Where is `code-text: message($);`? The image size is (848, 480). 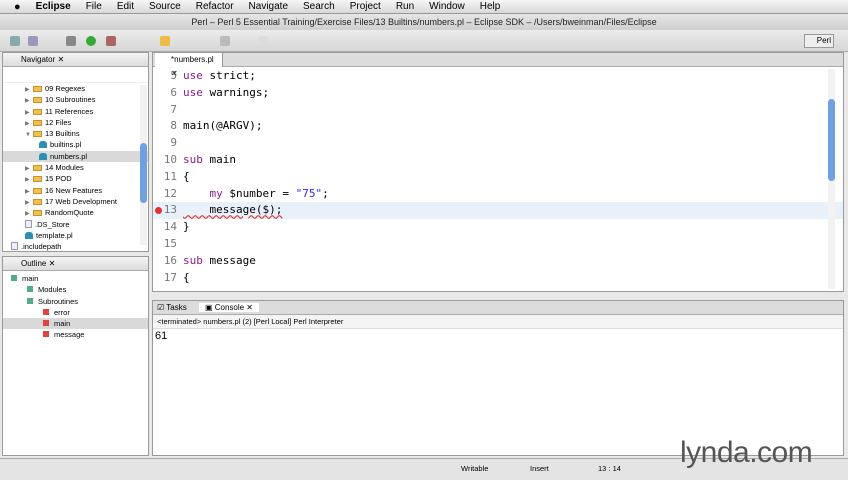 code-text: message($); is located at coordinates (233, 210).